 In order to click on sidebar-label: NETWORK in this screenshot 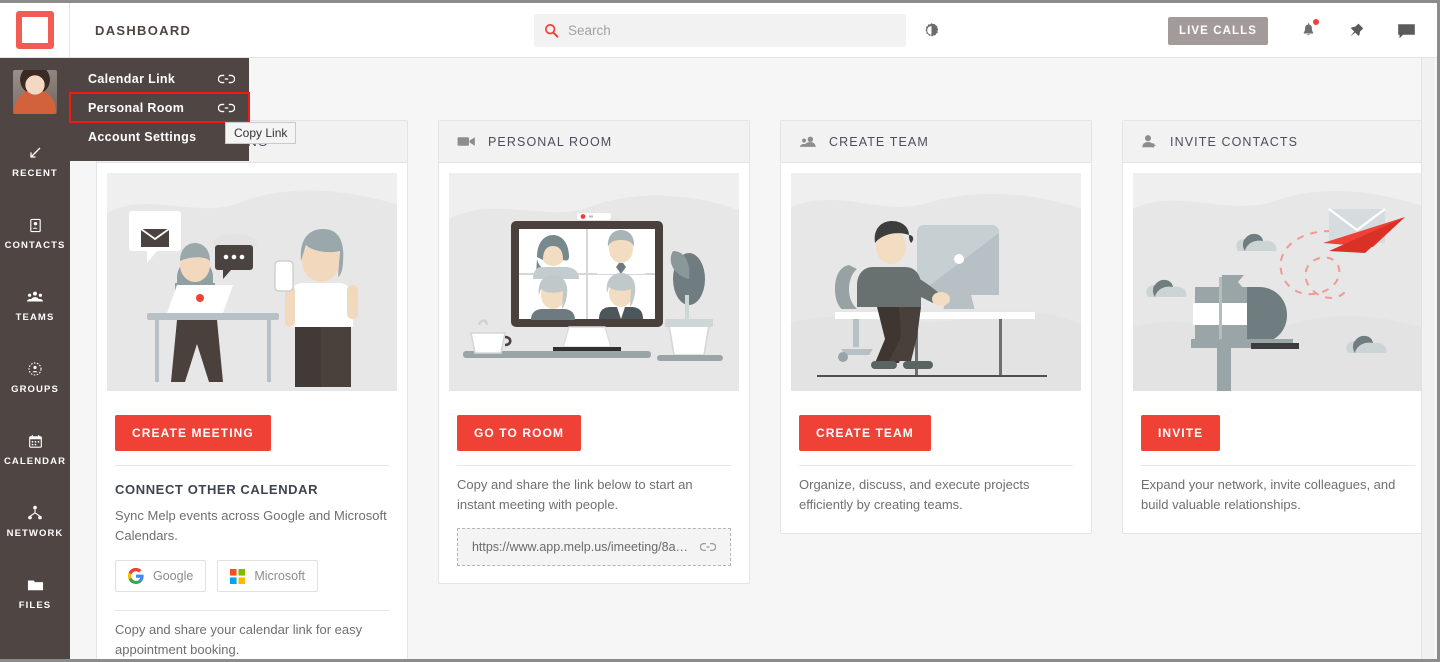, I will do `click(35, 533)`.